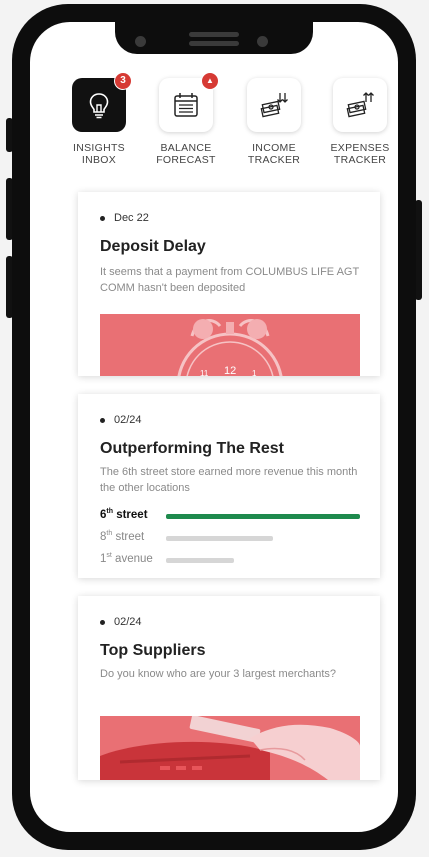  I want to click on card-payment-image, so click(230, 748).